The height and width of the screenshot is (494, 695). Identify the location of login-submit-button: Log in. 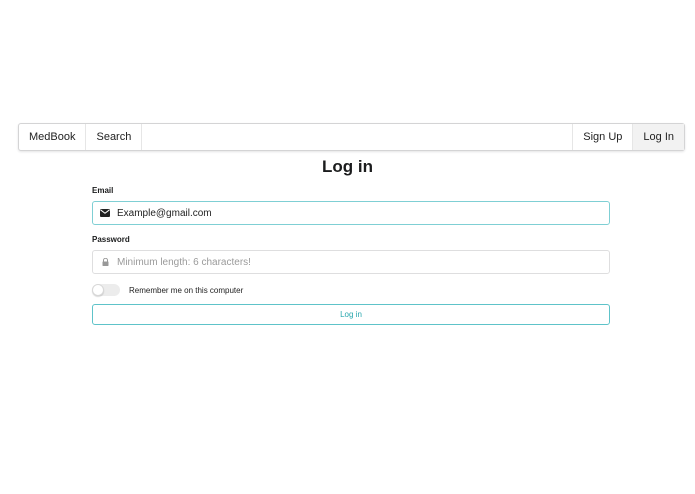
(351, 314).